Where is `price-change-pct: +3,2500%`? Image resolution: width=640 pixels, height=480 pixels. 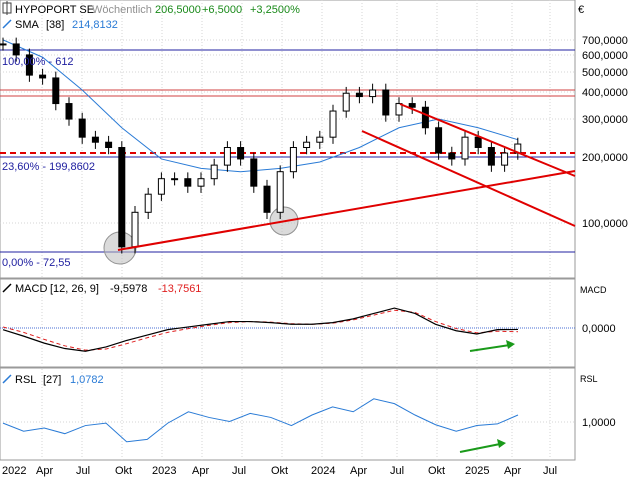
price-change-pct: +3,2500% is located at coordinates (275, 10).